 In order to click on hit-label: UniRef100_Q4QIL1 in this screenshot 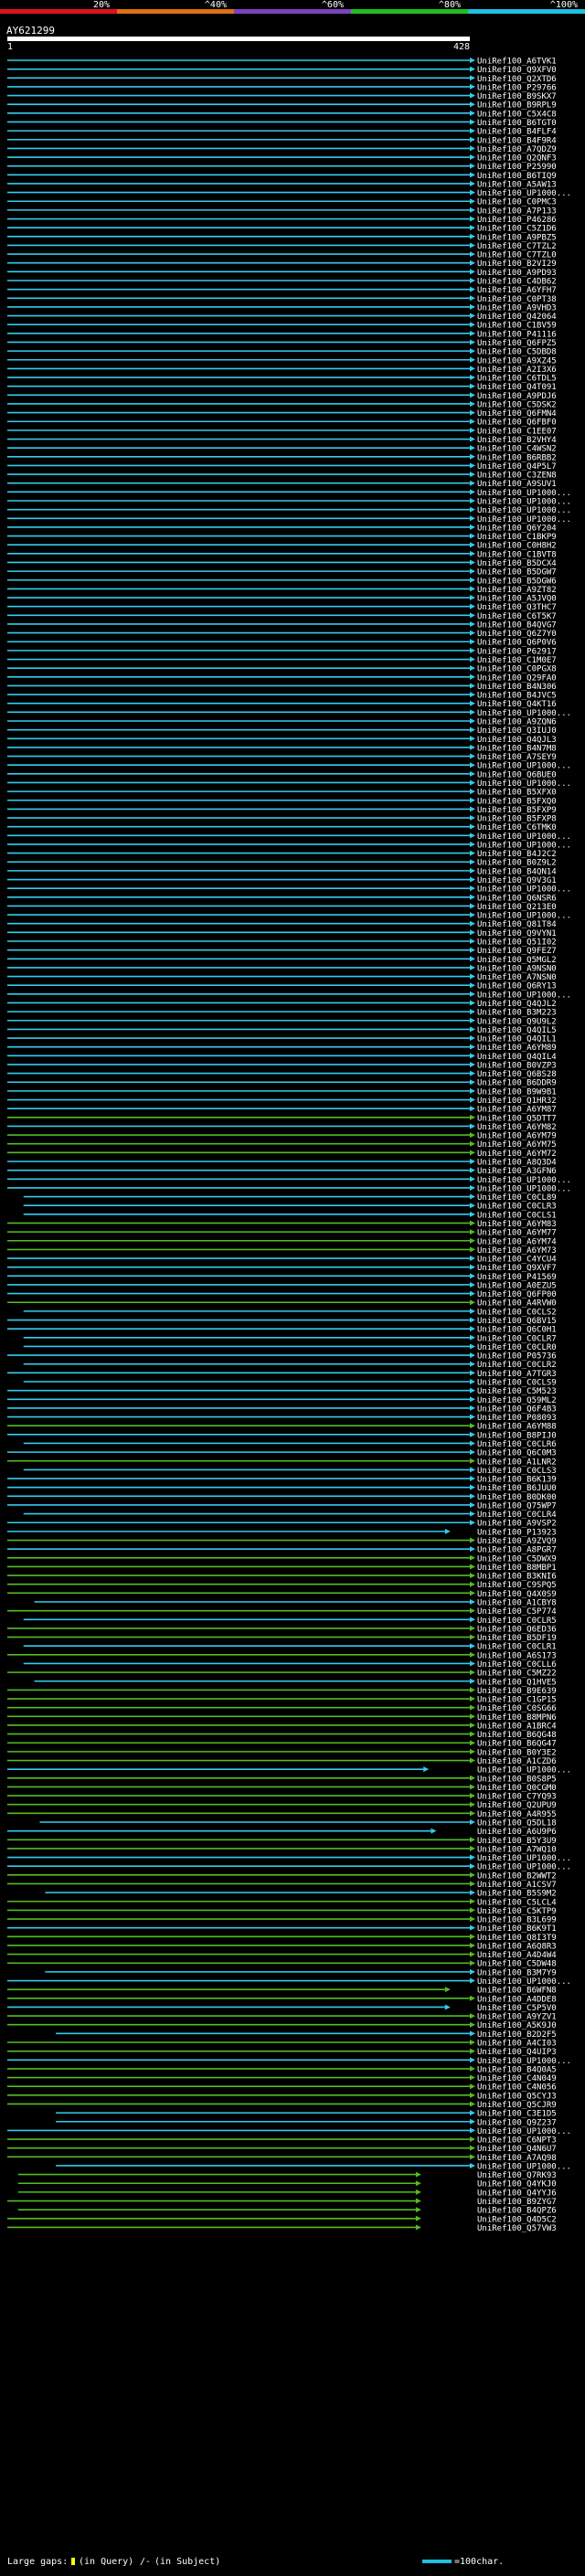, I will do `click(517, 1039)`.